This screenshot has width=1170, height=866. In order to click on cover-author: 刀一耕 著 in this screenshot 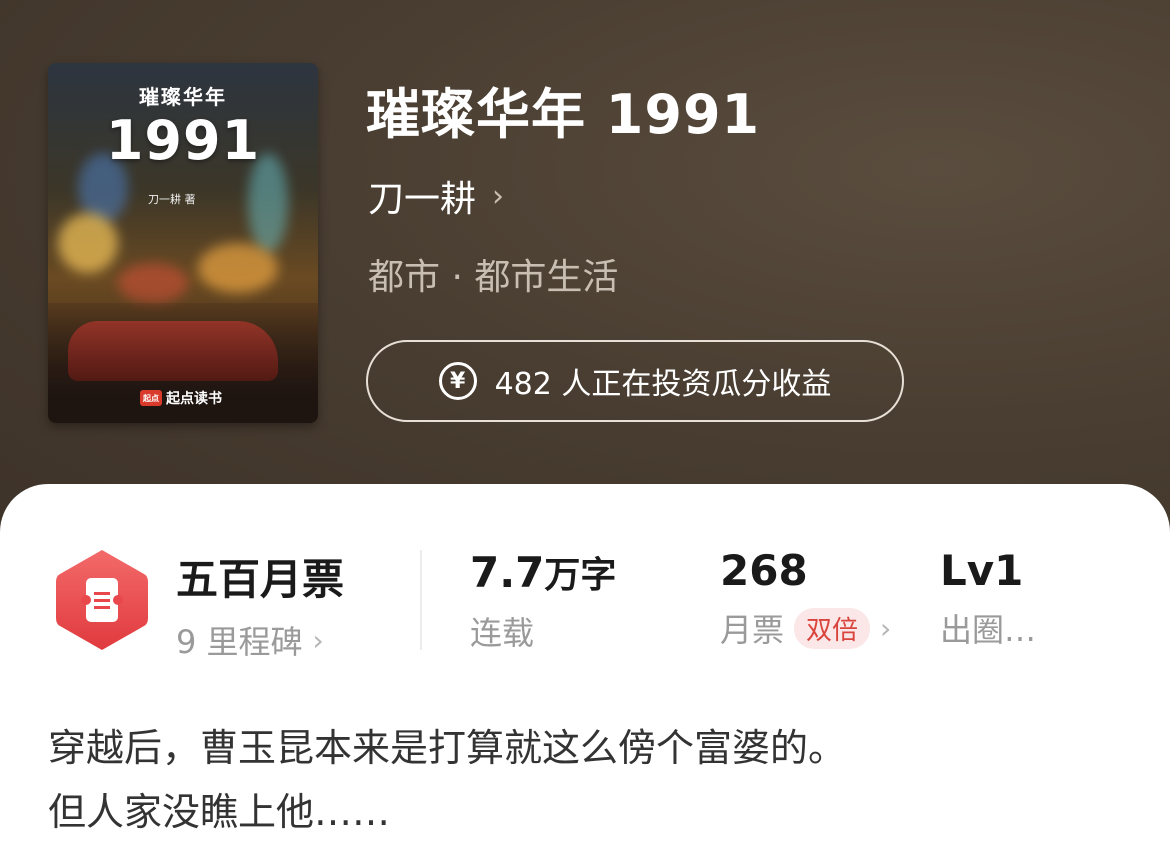, I will do `click(172, 199)`.